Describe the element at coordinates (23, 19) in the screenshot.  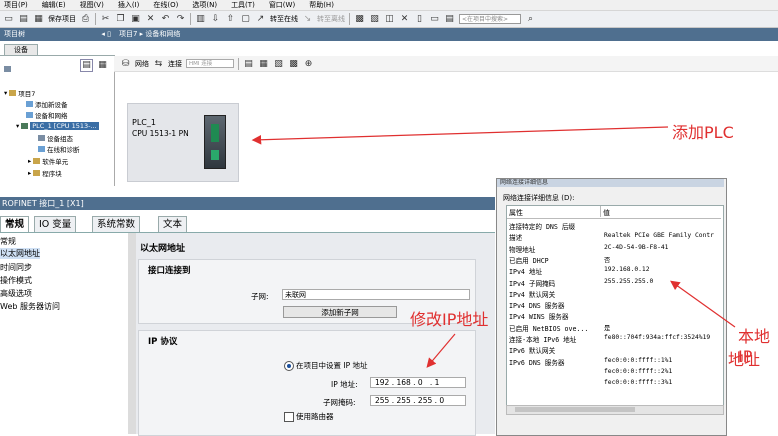
I see `open-project-icon: ▤` at that location.